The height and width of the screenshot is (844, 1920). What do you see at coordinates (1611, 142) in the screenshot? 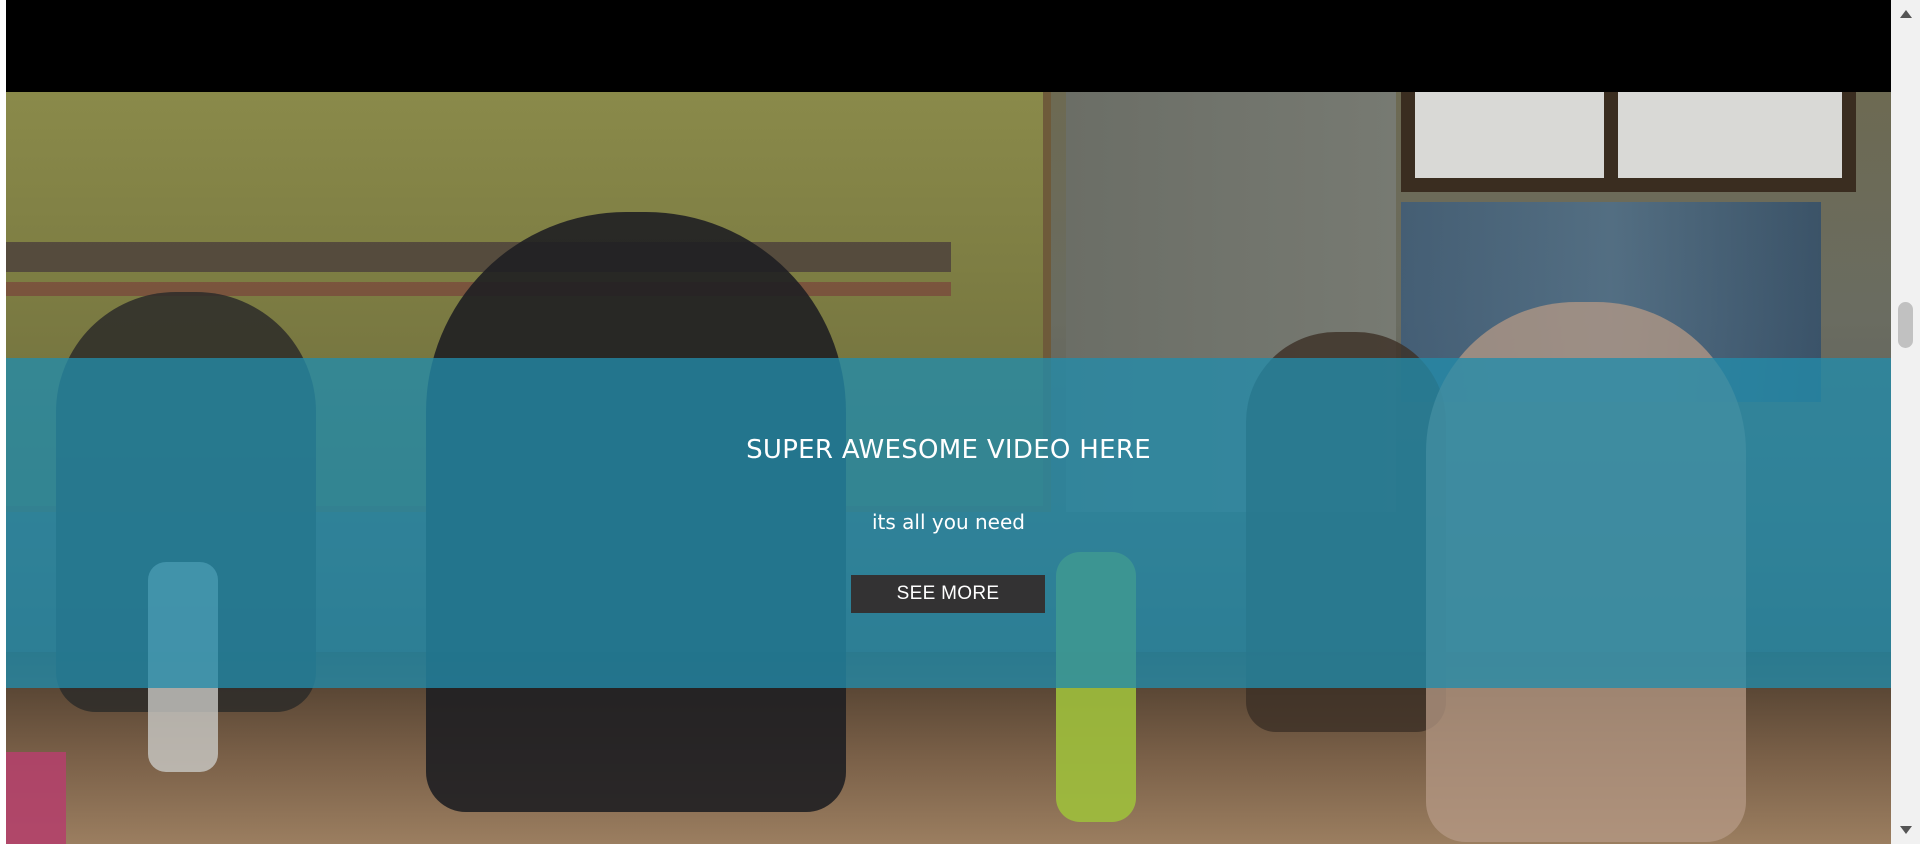
I see `video-window-frame` at bounding box center [1611, 142].